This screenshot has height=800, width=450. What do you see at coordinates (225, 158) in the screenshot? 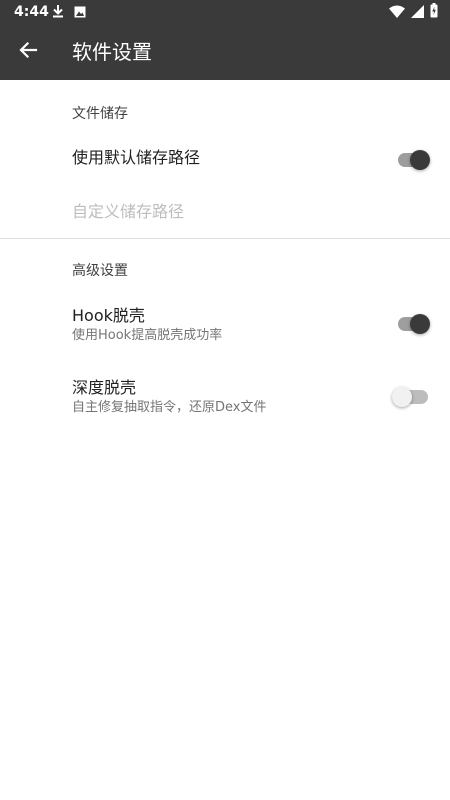
I see `pref-use-default-storage-path: 使用默认储存路径` at bounding box center [225, 158].